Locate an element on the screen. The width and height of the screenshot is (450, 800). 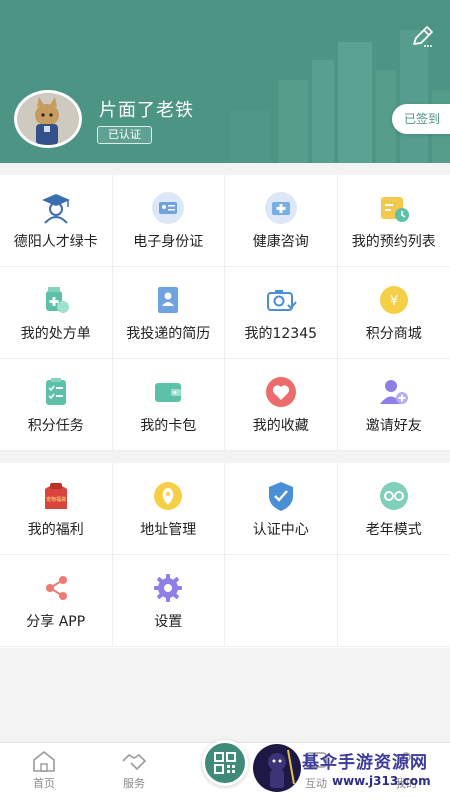
menu-item-points-tasks: 积分任务 is located at coordinates (56, 405).